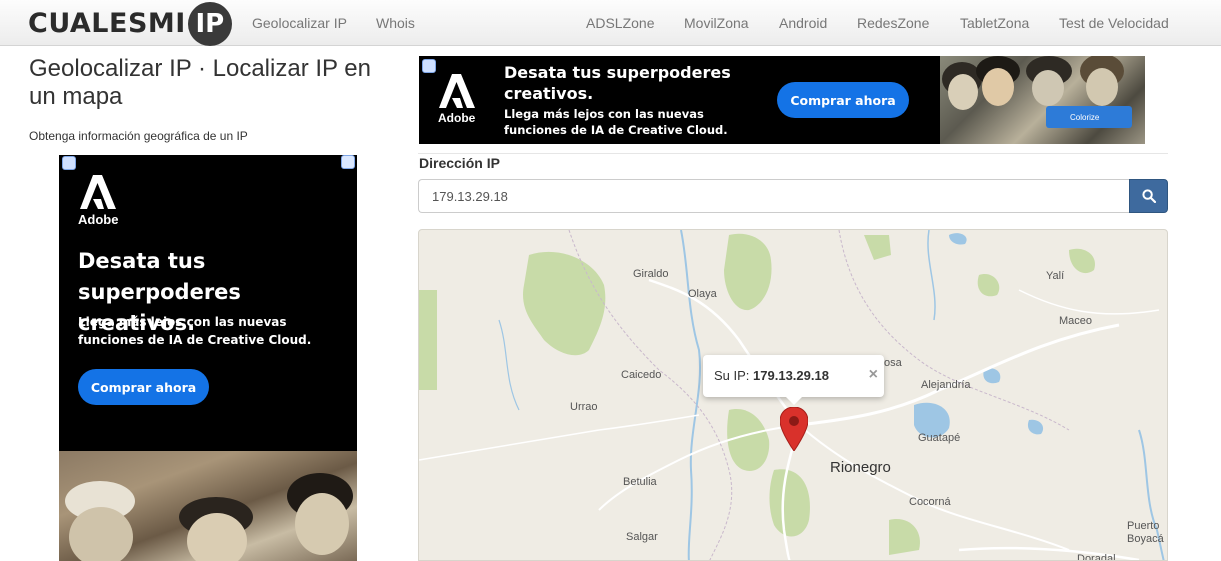 This screenshot has width=1221, height=561. Describe the element at coordinates (617, 83) in the screenshot. I see `ad-headline: Desata tus superpoderes creativos.` at that location.